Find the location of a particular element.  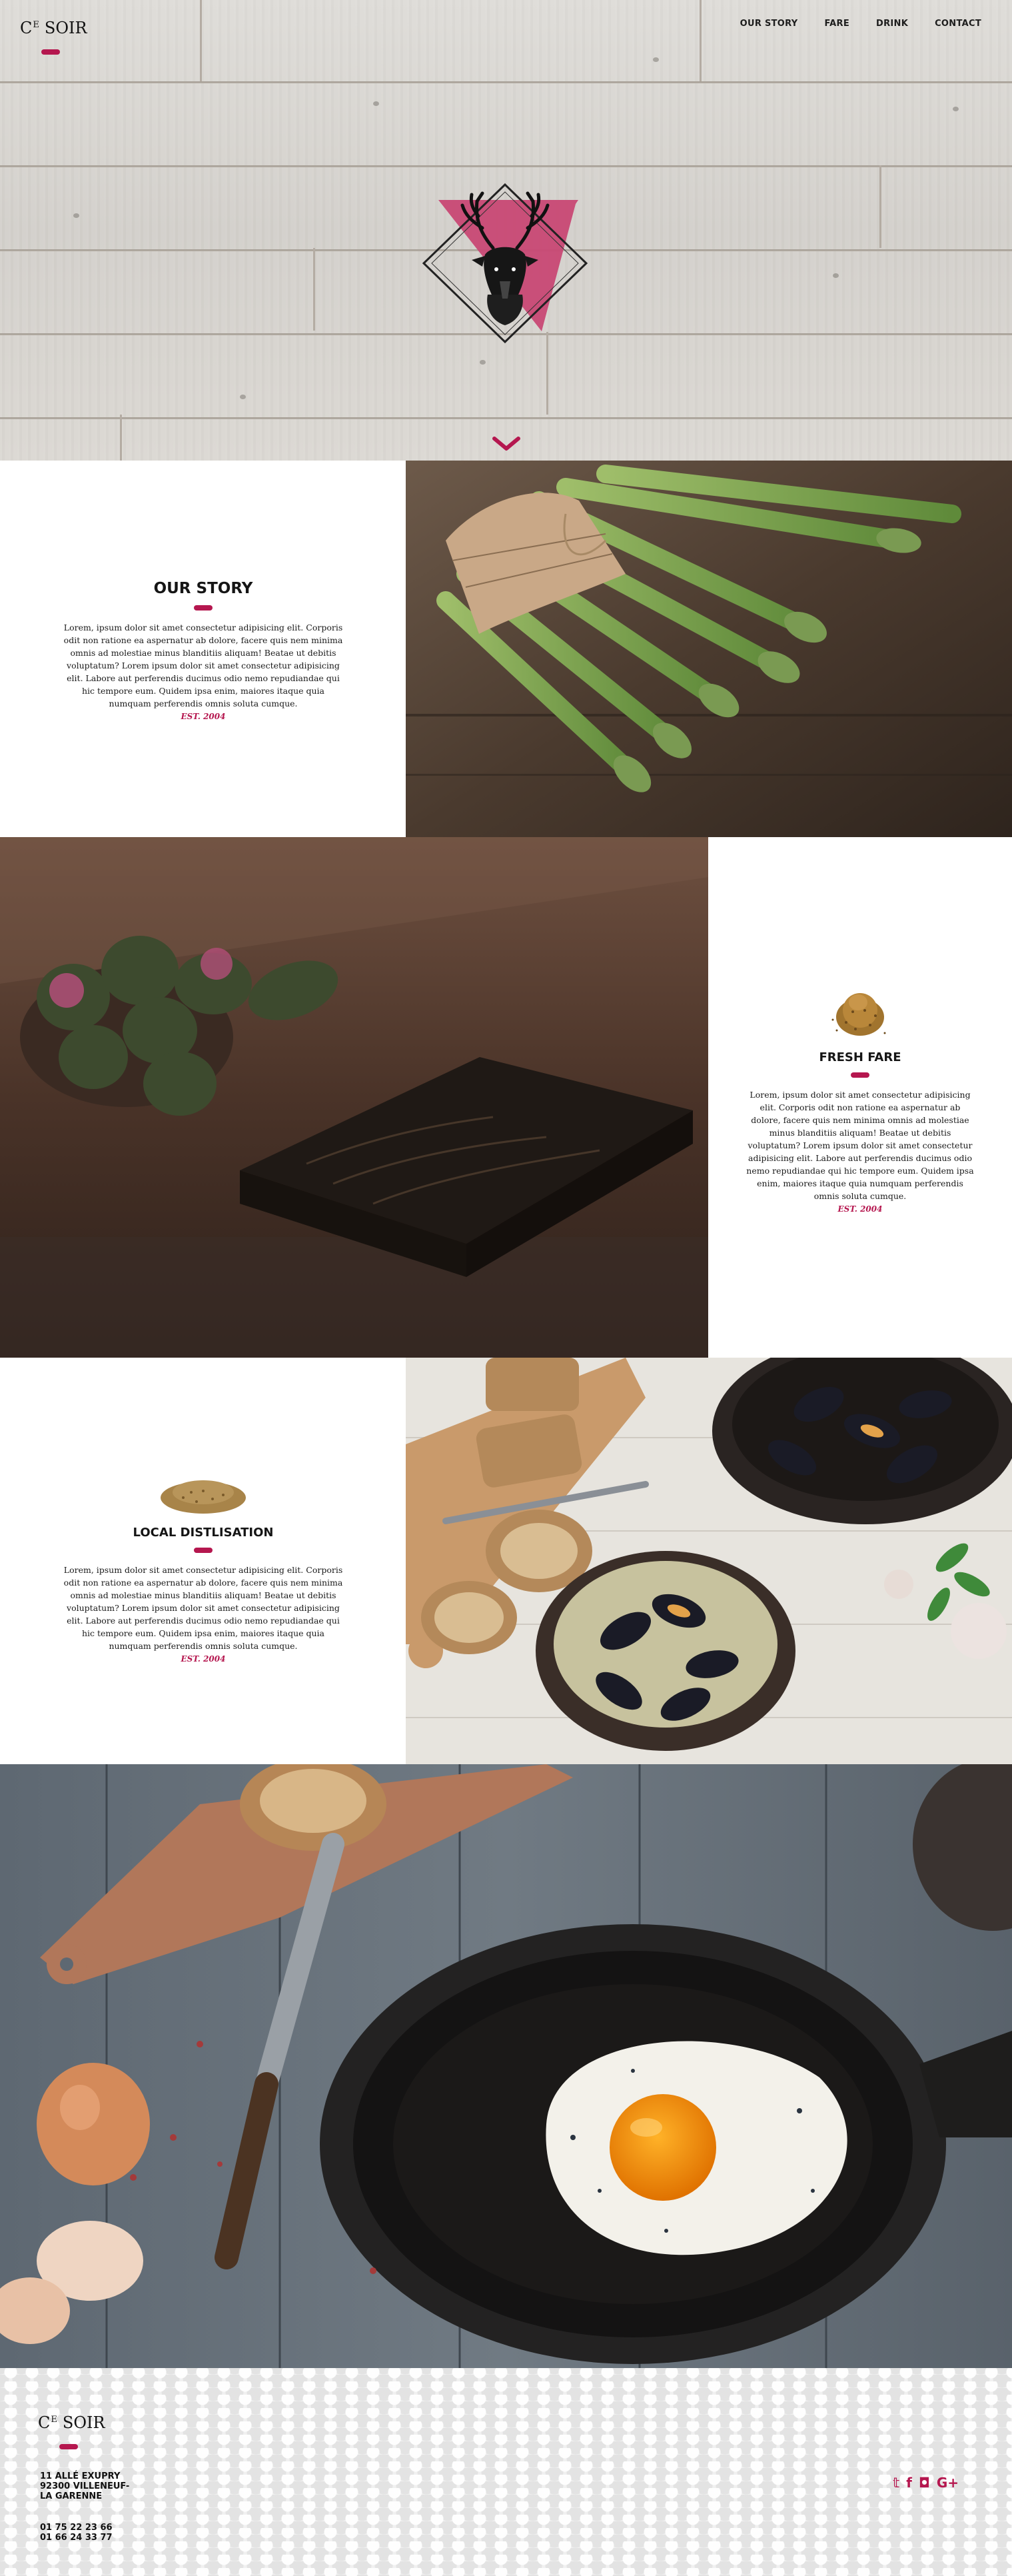

nav-fare: FARE is located at coordinates (836, 24).